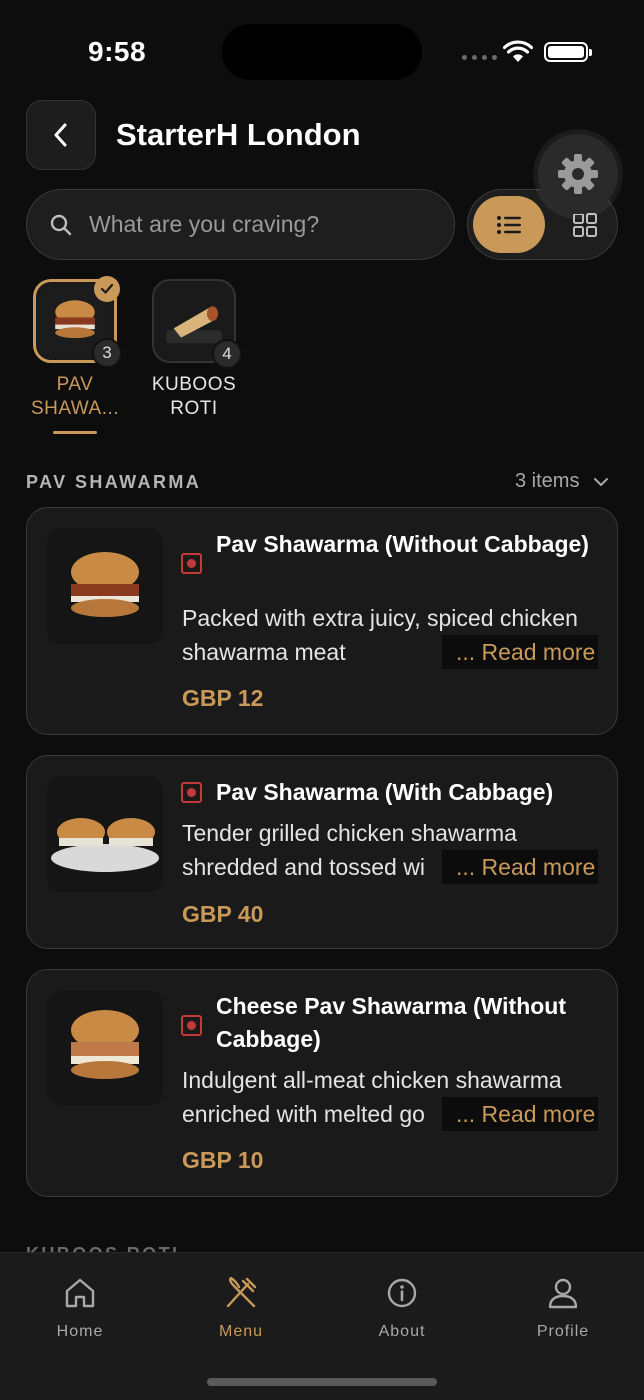 Image resolution: width=644 pixels, height=1400 pixels. Describe the element at coordinates (107, 289) in the screenshot. I see `check-icon` at that location.